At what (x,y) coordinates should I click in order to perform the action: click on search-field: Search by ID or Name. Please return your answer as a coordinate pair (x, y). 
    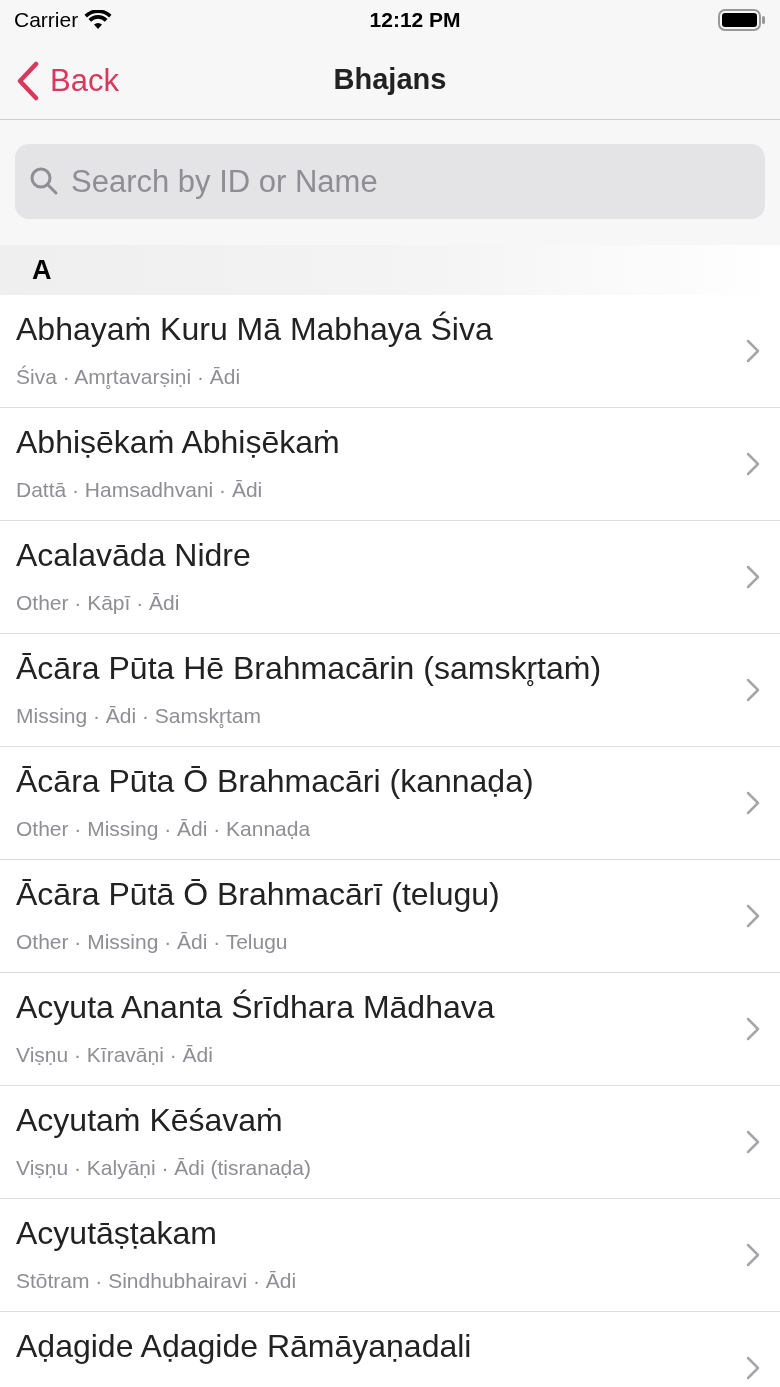
    Looking at the image, I should click on (390, 181).